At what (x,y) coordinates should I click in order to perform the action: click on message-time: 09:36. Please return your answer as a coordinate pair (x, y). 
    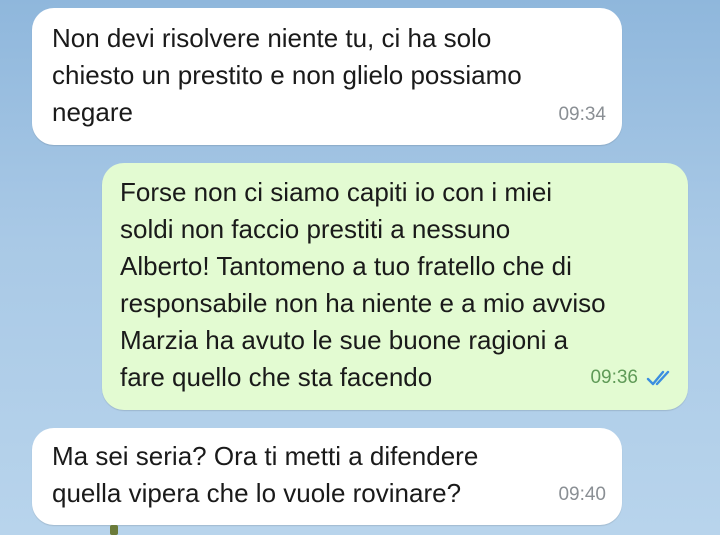
    Looking at the image, I should click on (614, 377).